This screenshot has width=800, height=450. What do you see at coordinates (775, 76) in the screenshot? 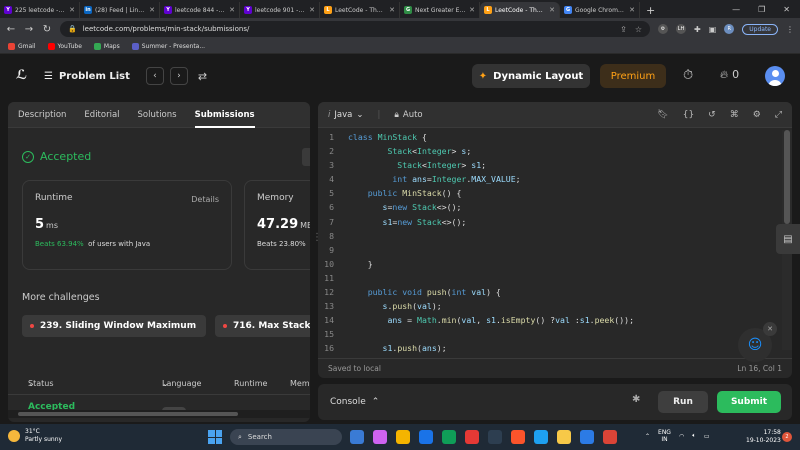
I see `user-avatar` at bounding box center [775, 76].